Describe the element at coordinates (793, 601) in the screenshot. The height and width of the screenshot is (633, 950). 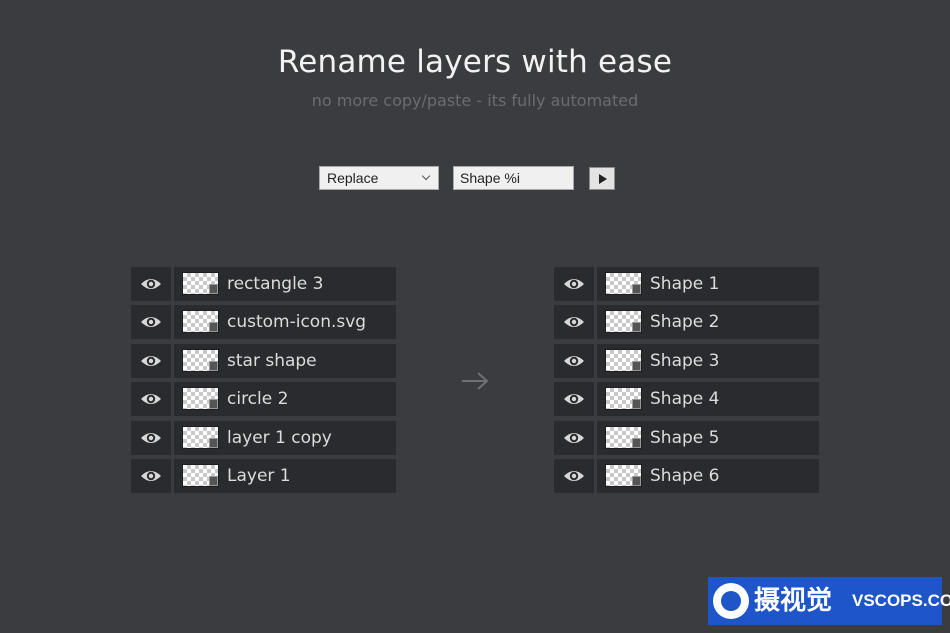
I see `watermark-cn-text: 摄视觉` at that location.